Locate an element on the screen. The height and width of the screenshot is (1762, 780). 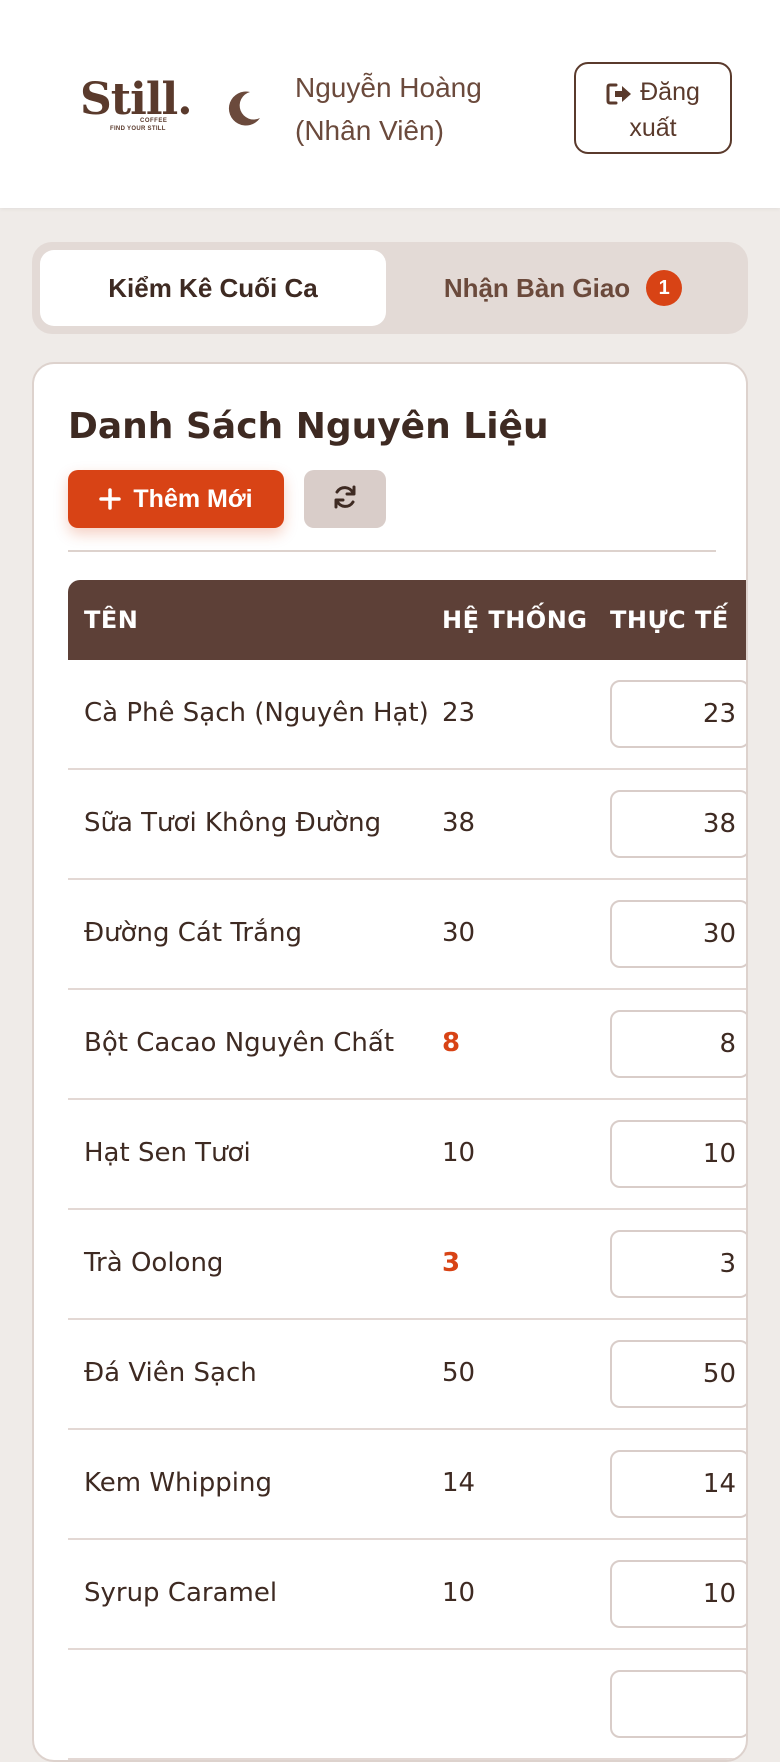
ingredient-name: Hạt Sen Tươi is located at coordinates (167, 1153).